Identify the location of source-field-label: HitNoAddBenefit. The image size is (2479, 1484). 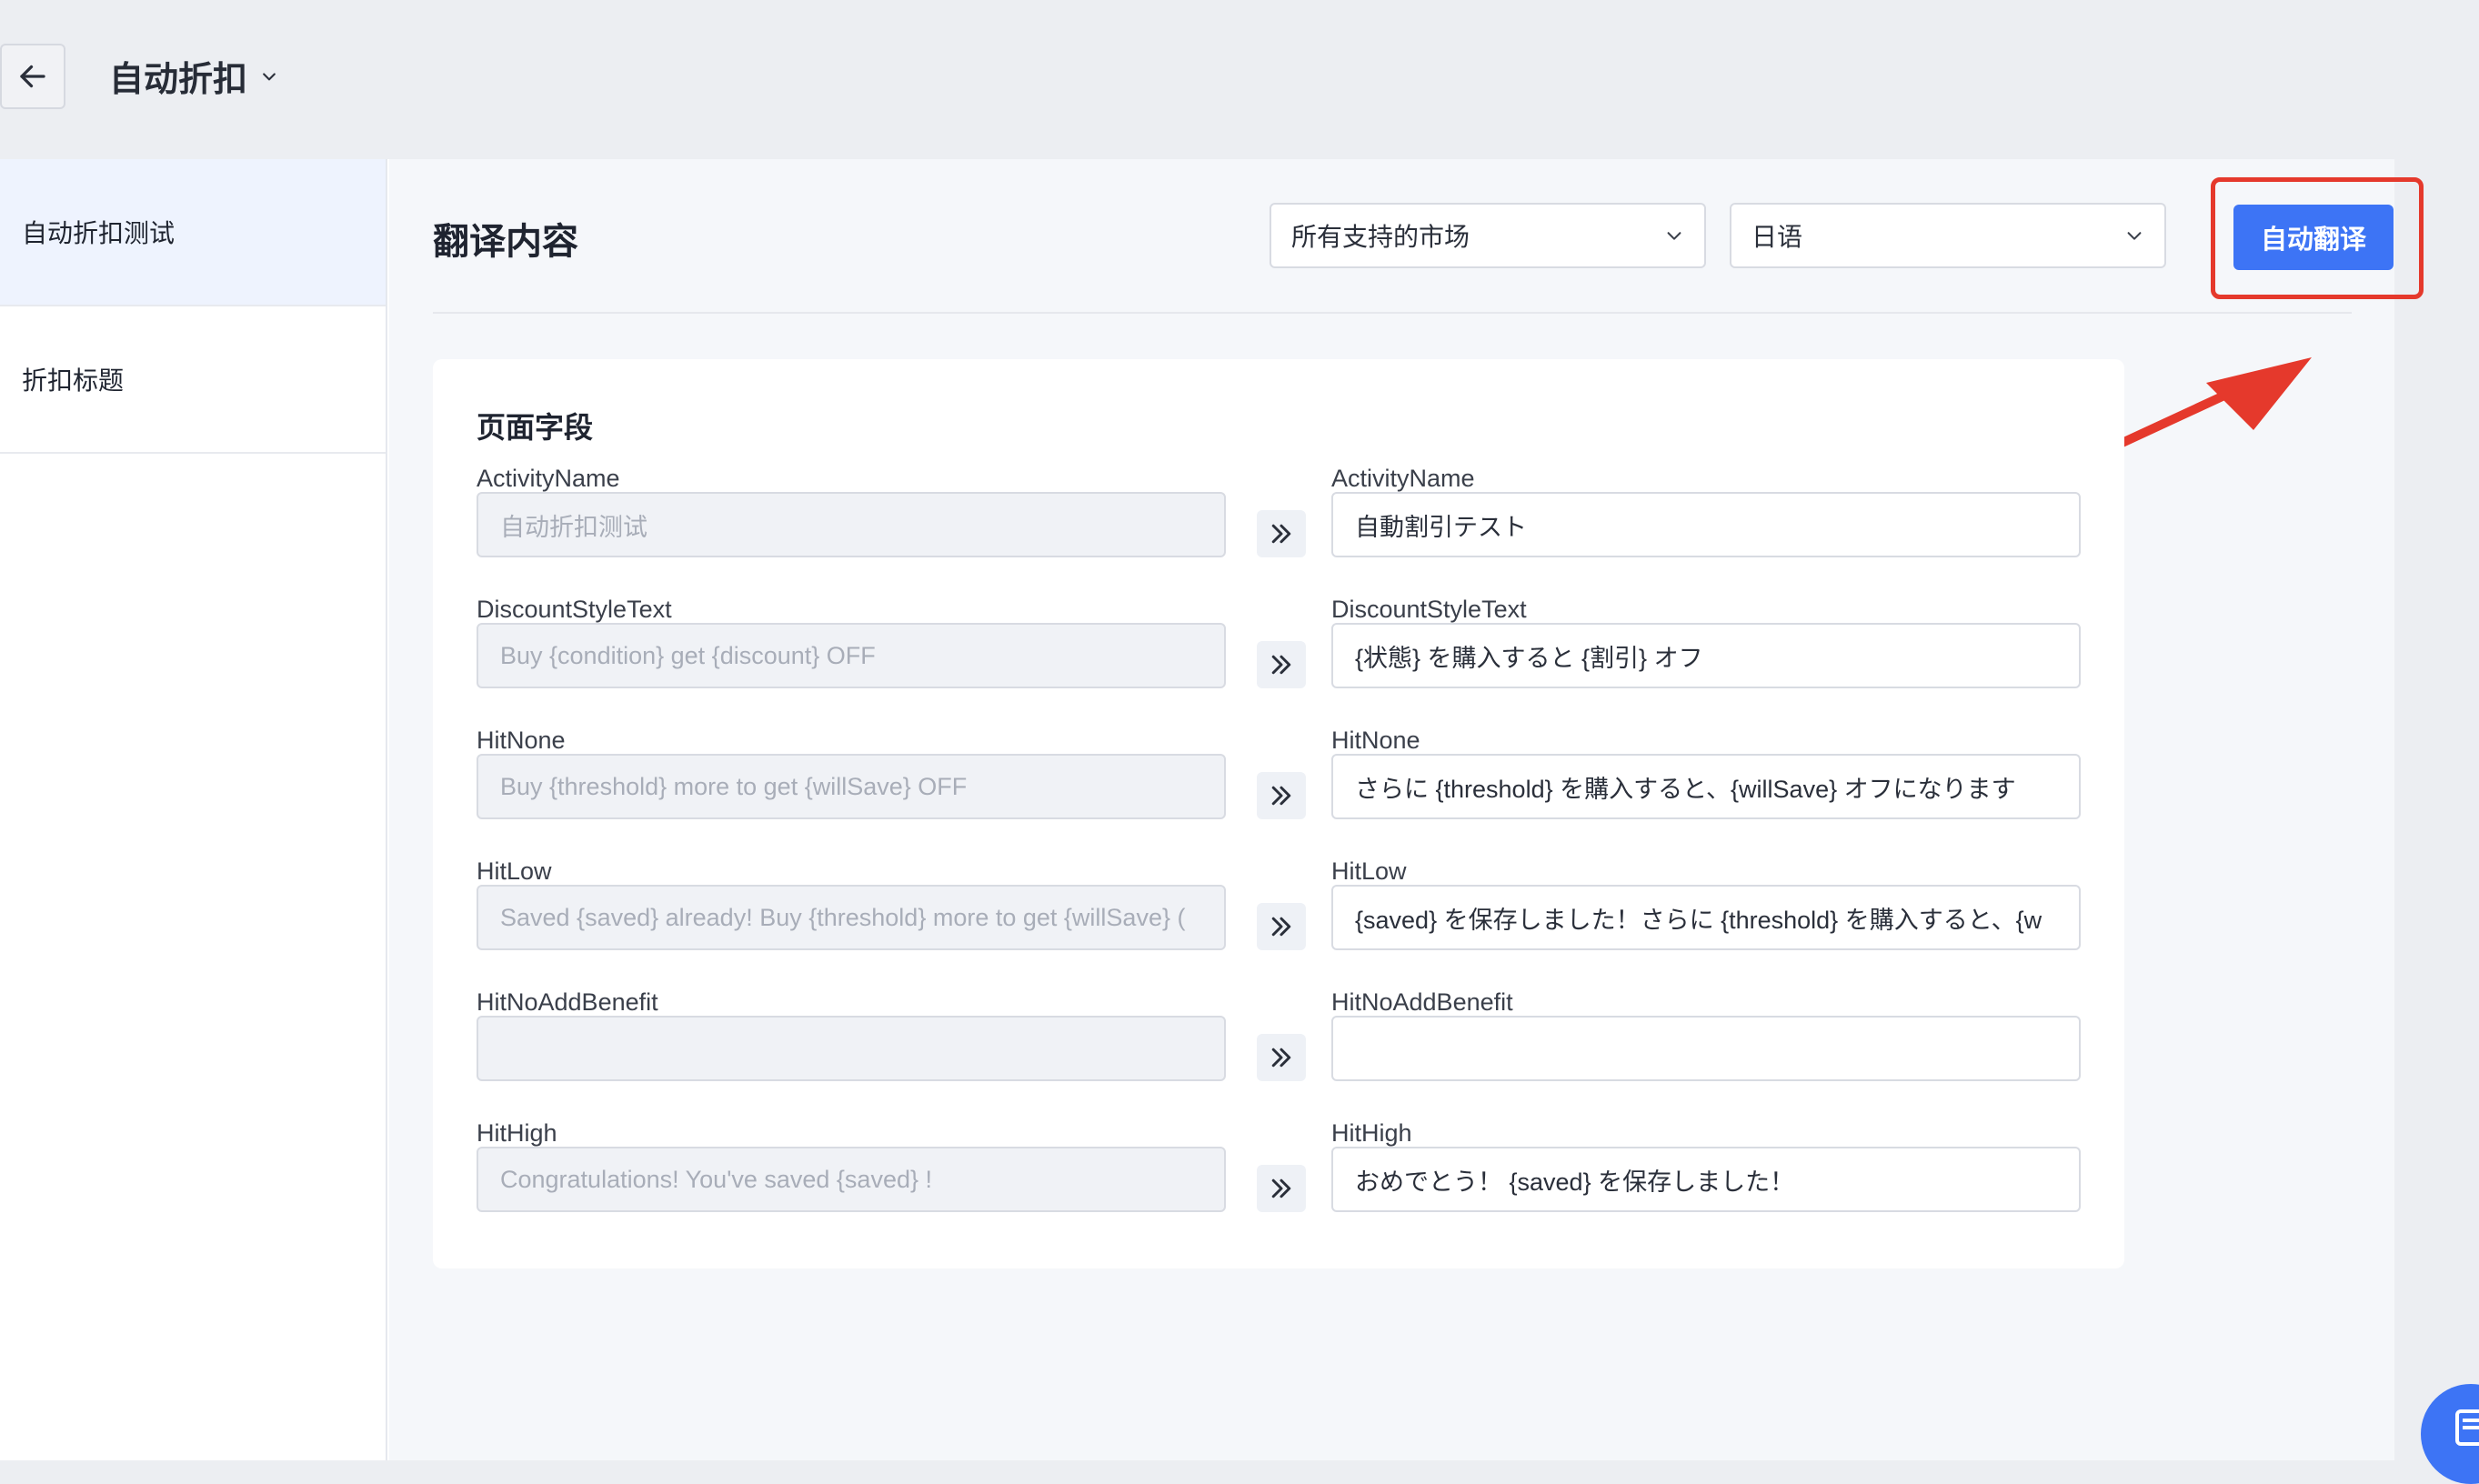
(567, 1002).